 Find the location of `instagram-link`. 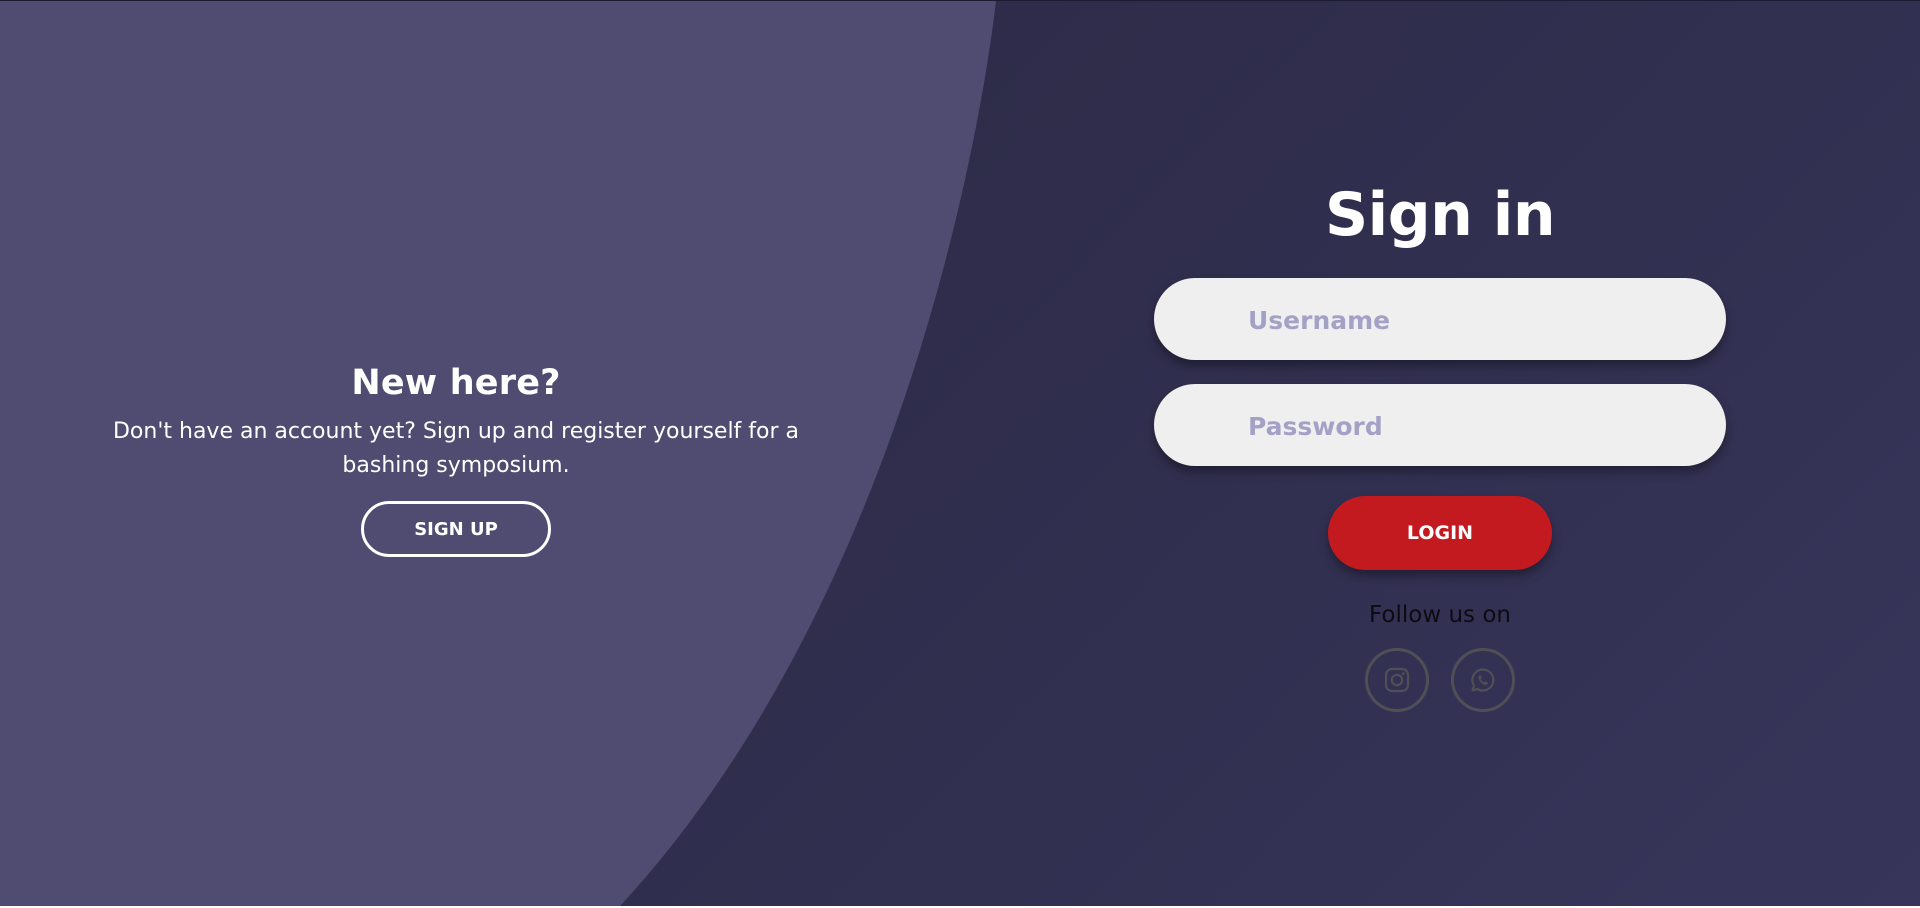

instagram-link is located at coordinates (1397, 680).